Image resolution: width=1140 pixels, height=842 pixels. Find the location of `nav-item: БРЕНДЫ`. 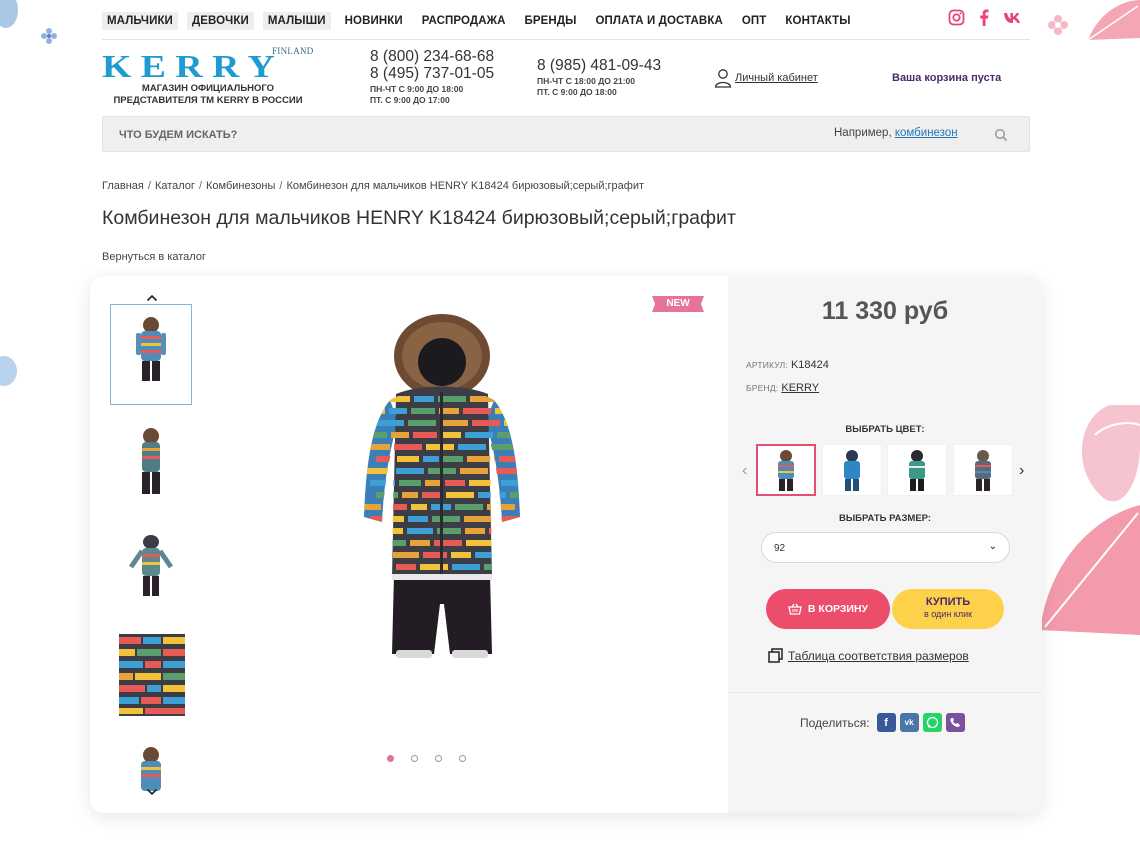

nav-item: БРЕНДЫ is located at coordinates (551, 21).